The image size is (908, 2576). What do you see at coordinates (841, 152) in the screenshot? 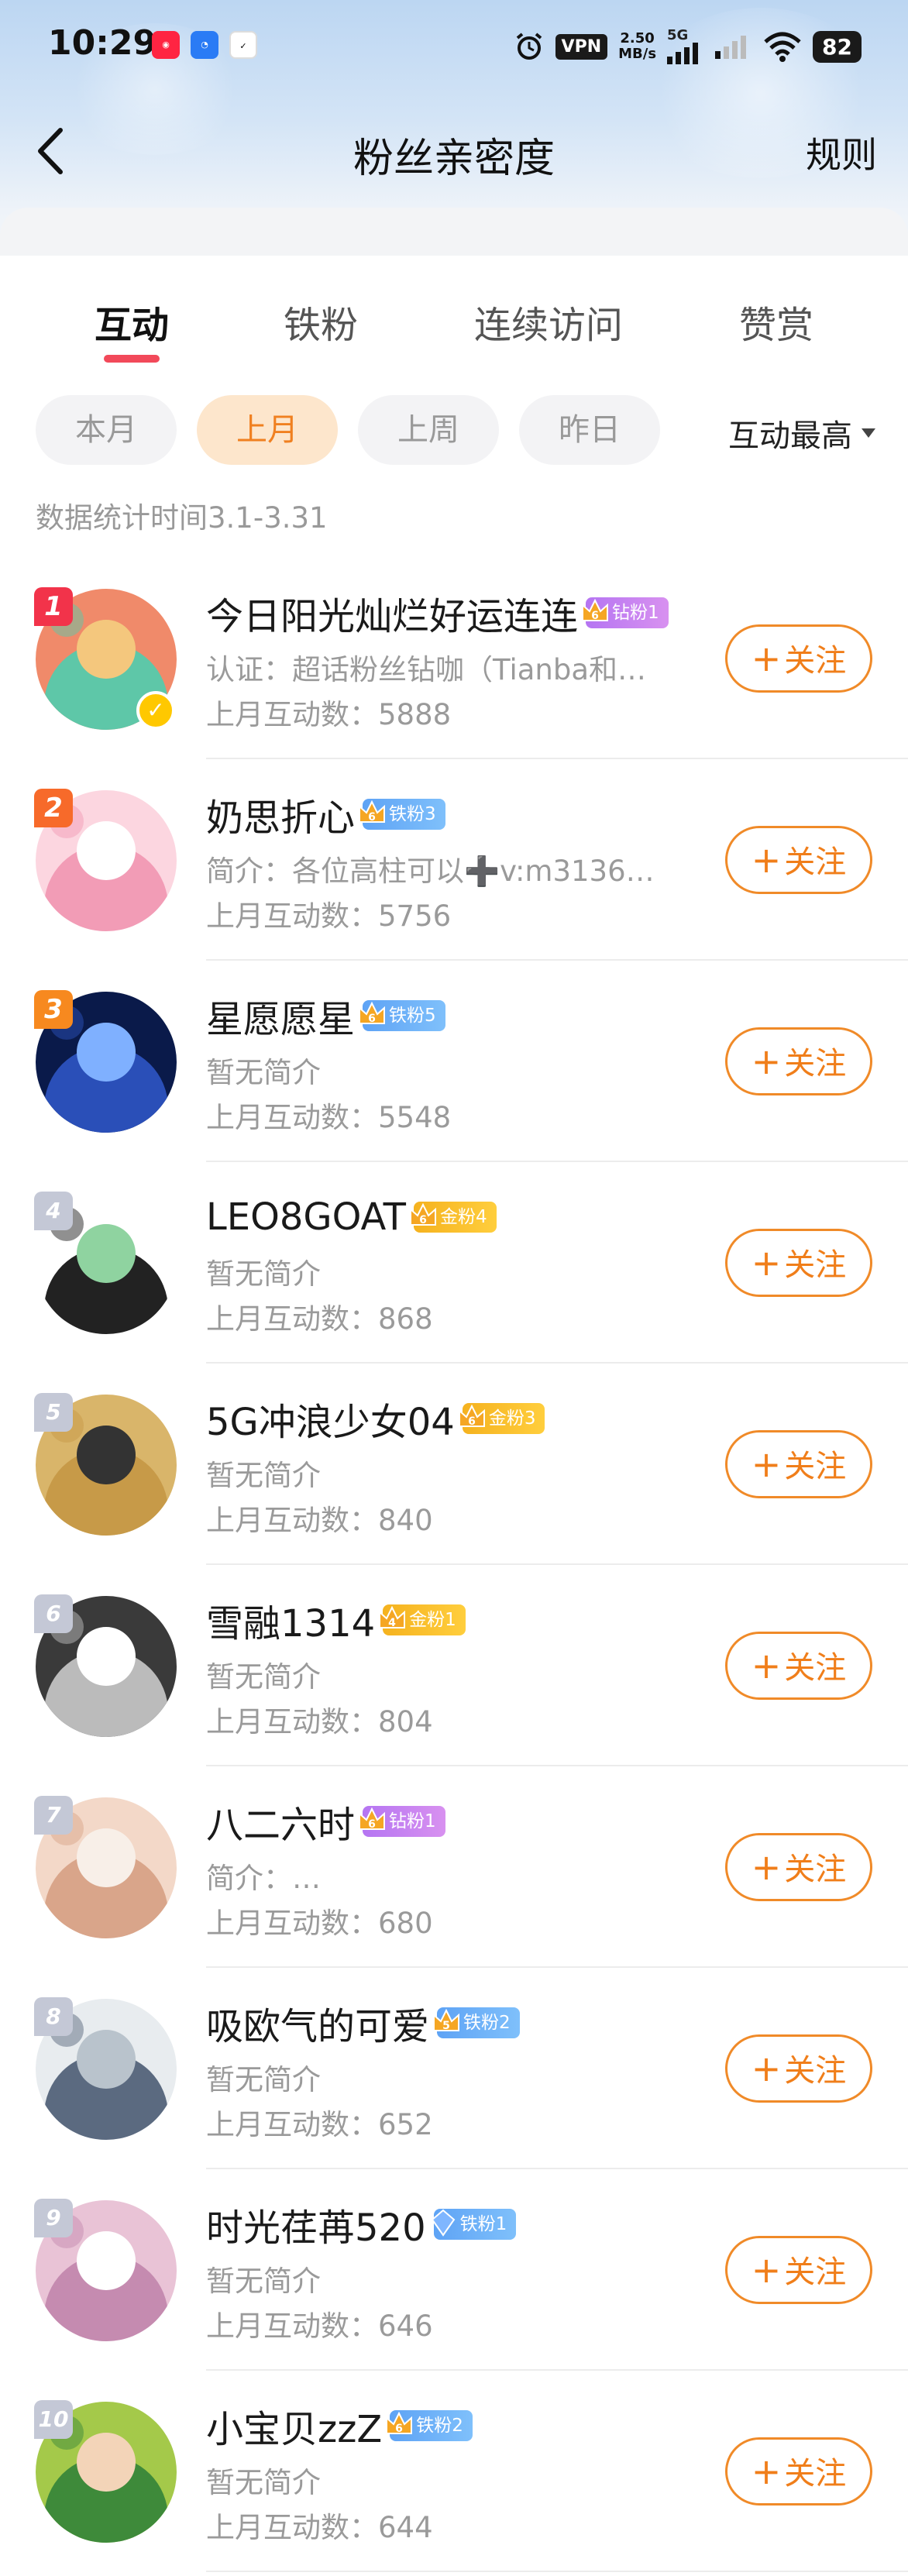
I see `rules-link: 规则` at bounding box center [841, 152].